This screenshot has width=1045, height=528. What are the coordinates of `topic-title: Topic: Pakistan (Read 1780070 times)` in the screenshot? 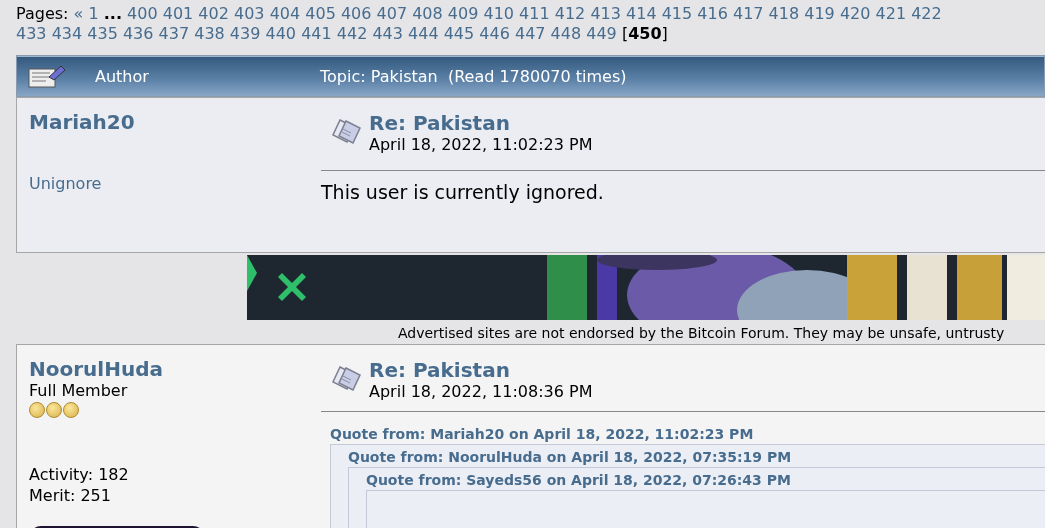 It's located at (473, 76).